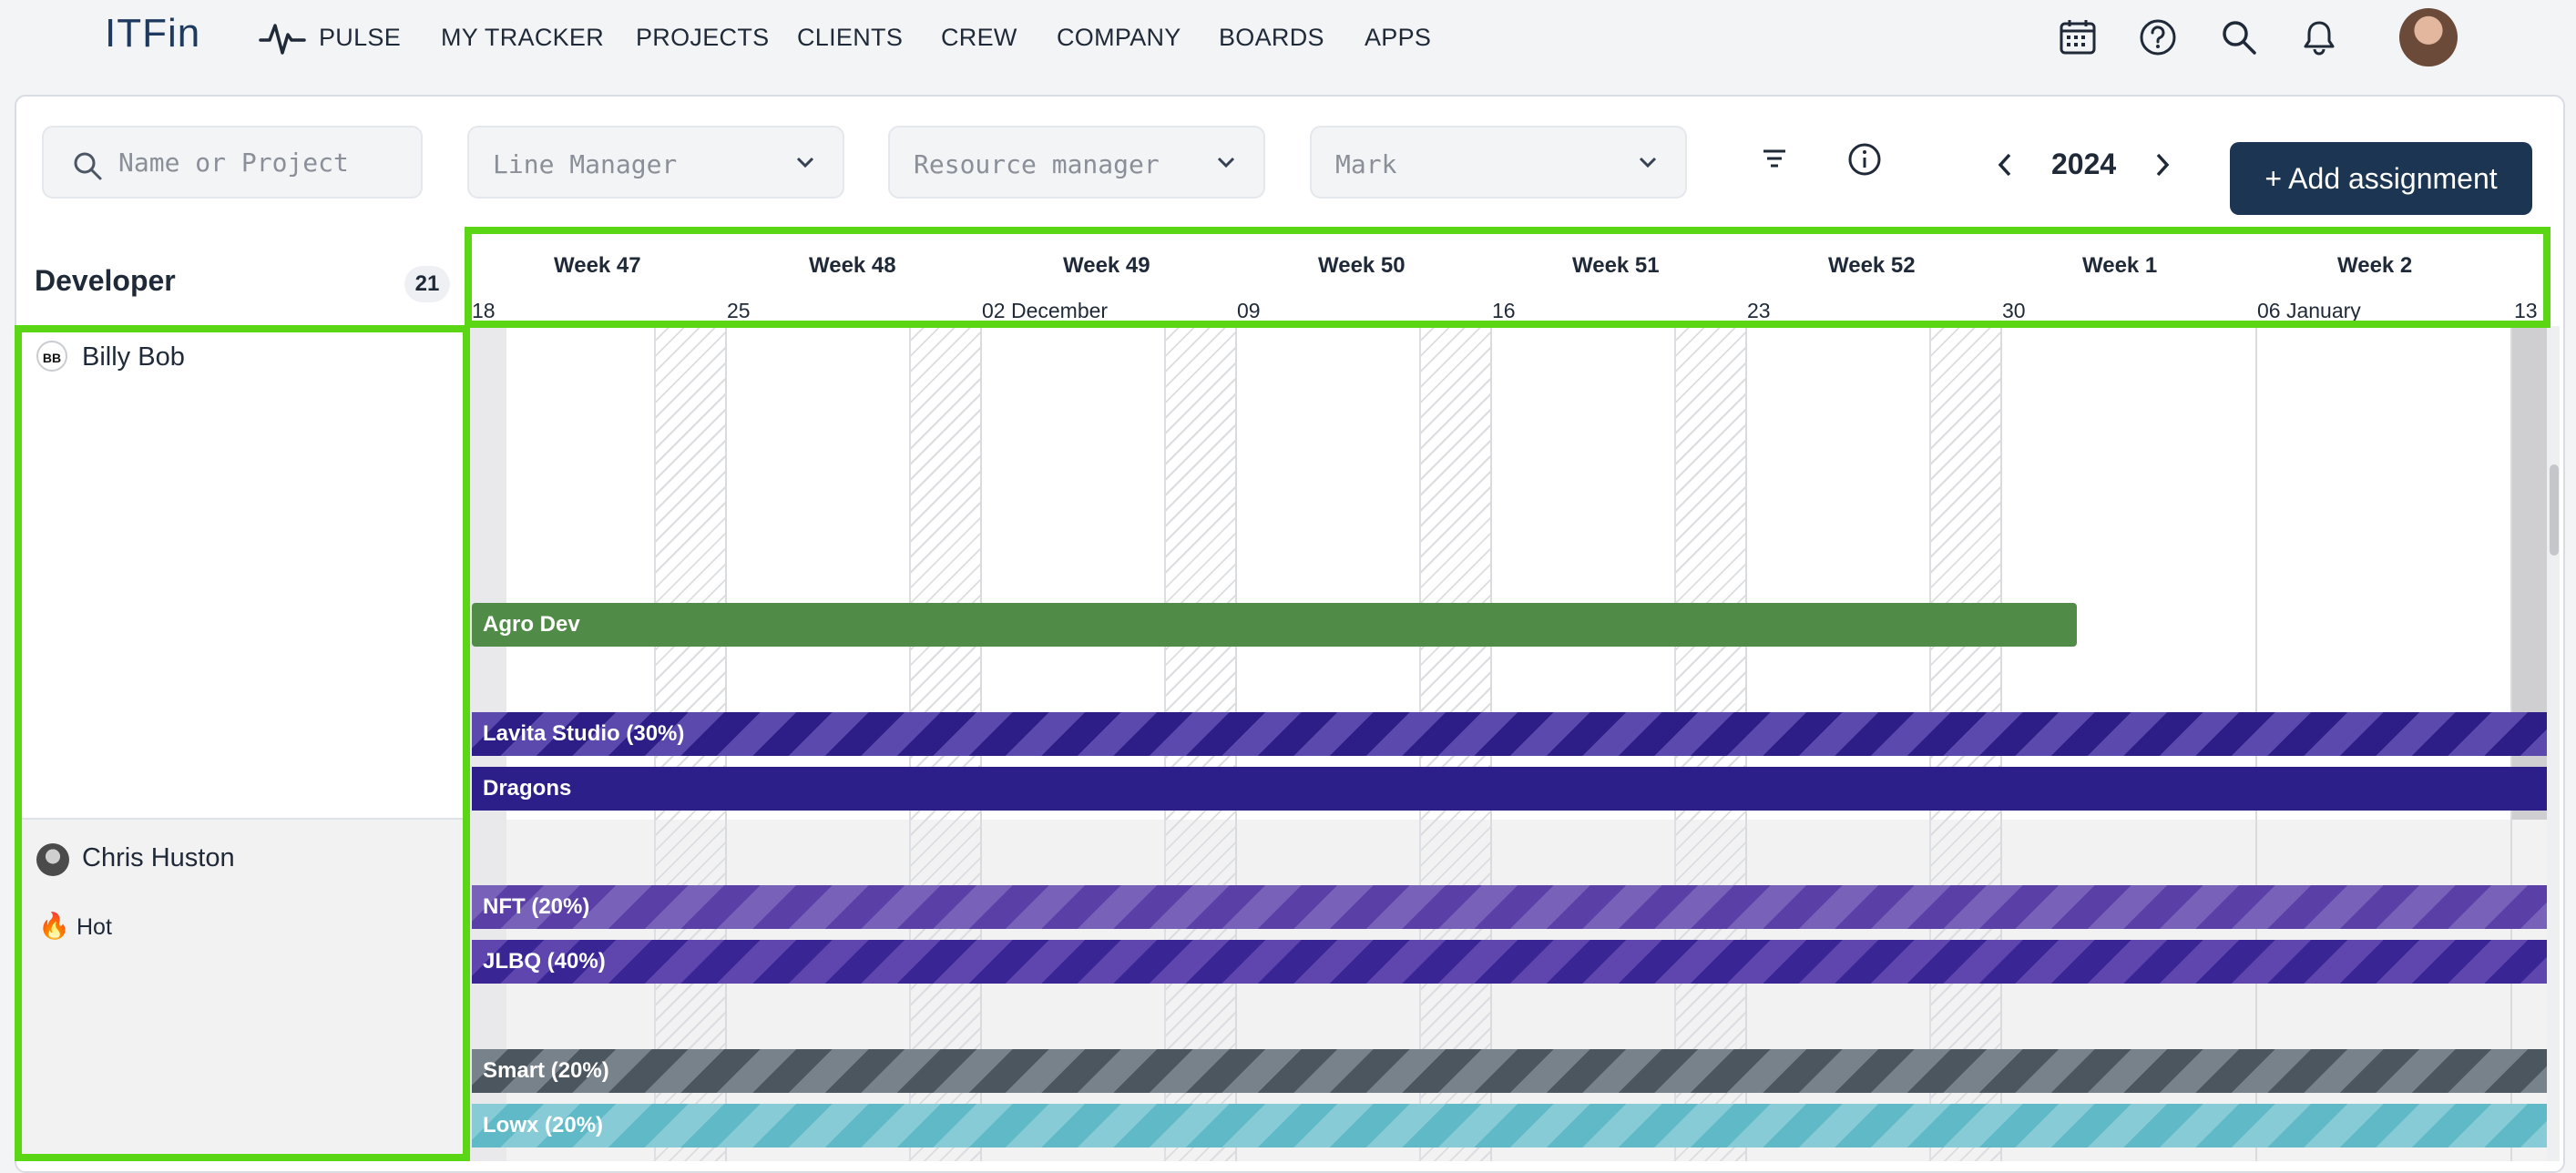 Image resolution: width=2576 pixels, height=1173 pixels. I want to click on assignment-bar-dragons: Dragons, so click(1509, 789).